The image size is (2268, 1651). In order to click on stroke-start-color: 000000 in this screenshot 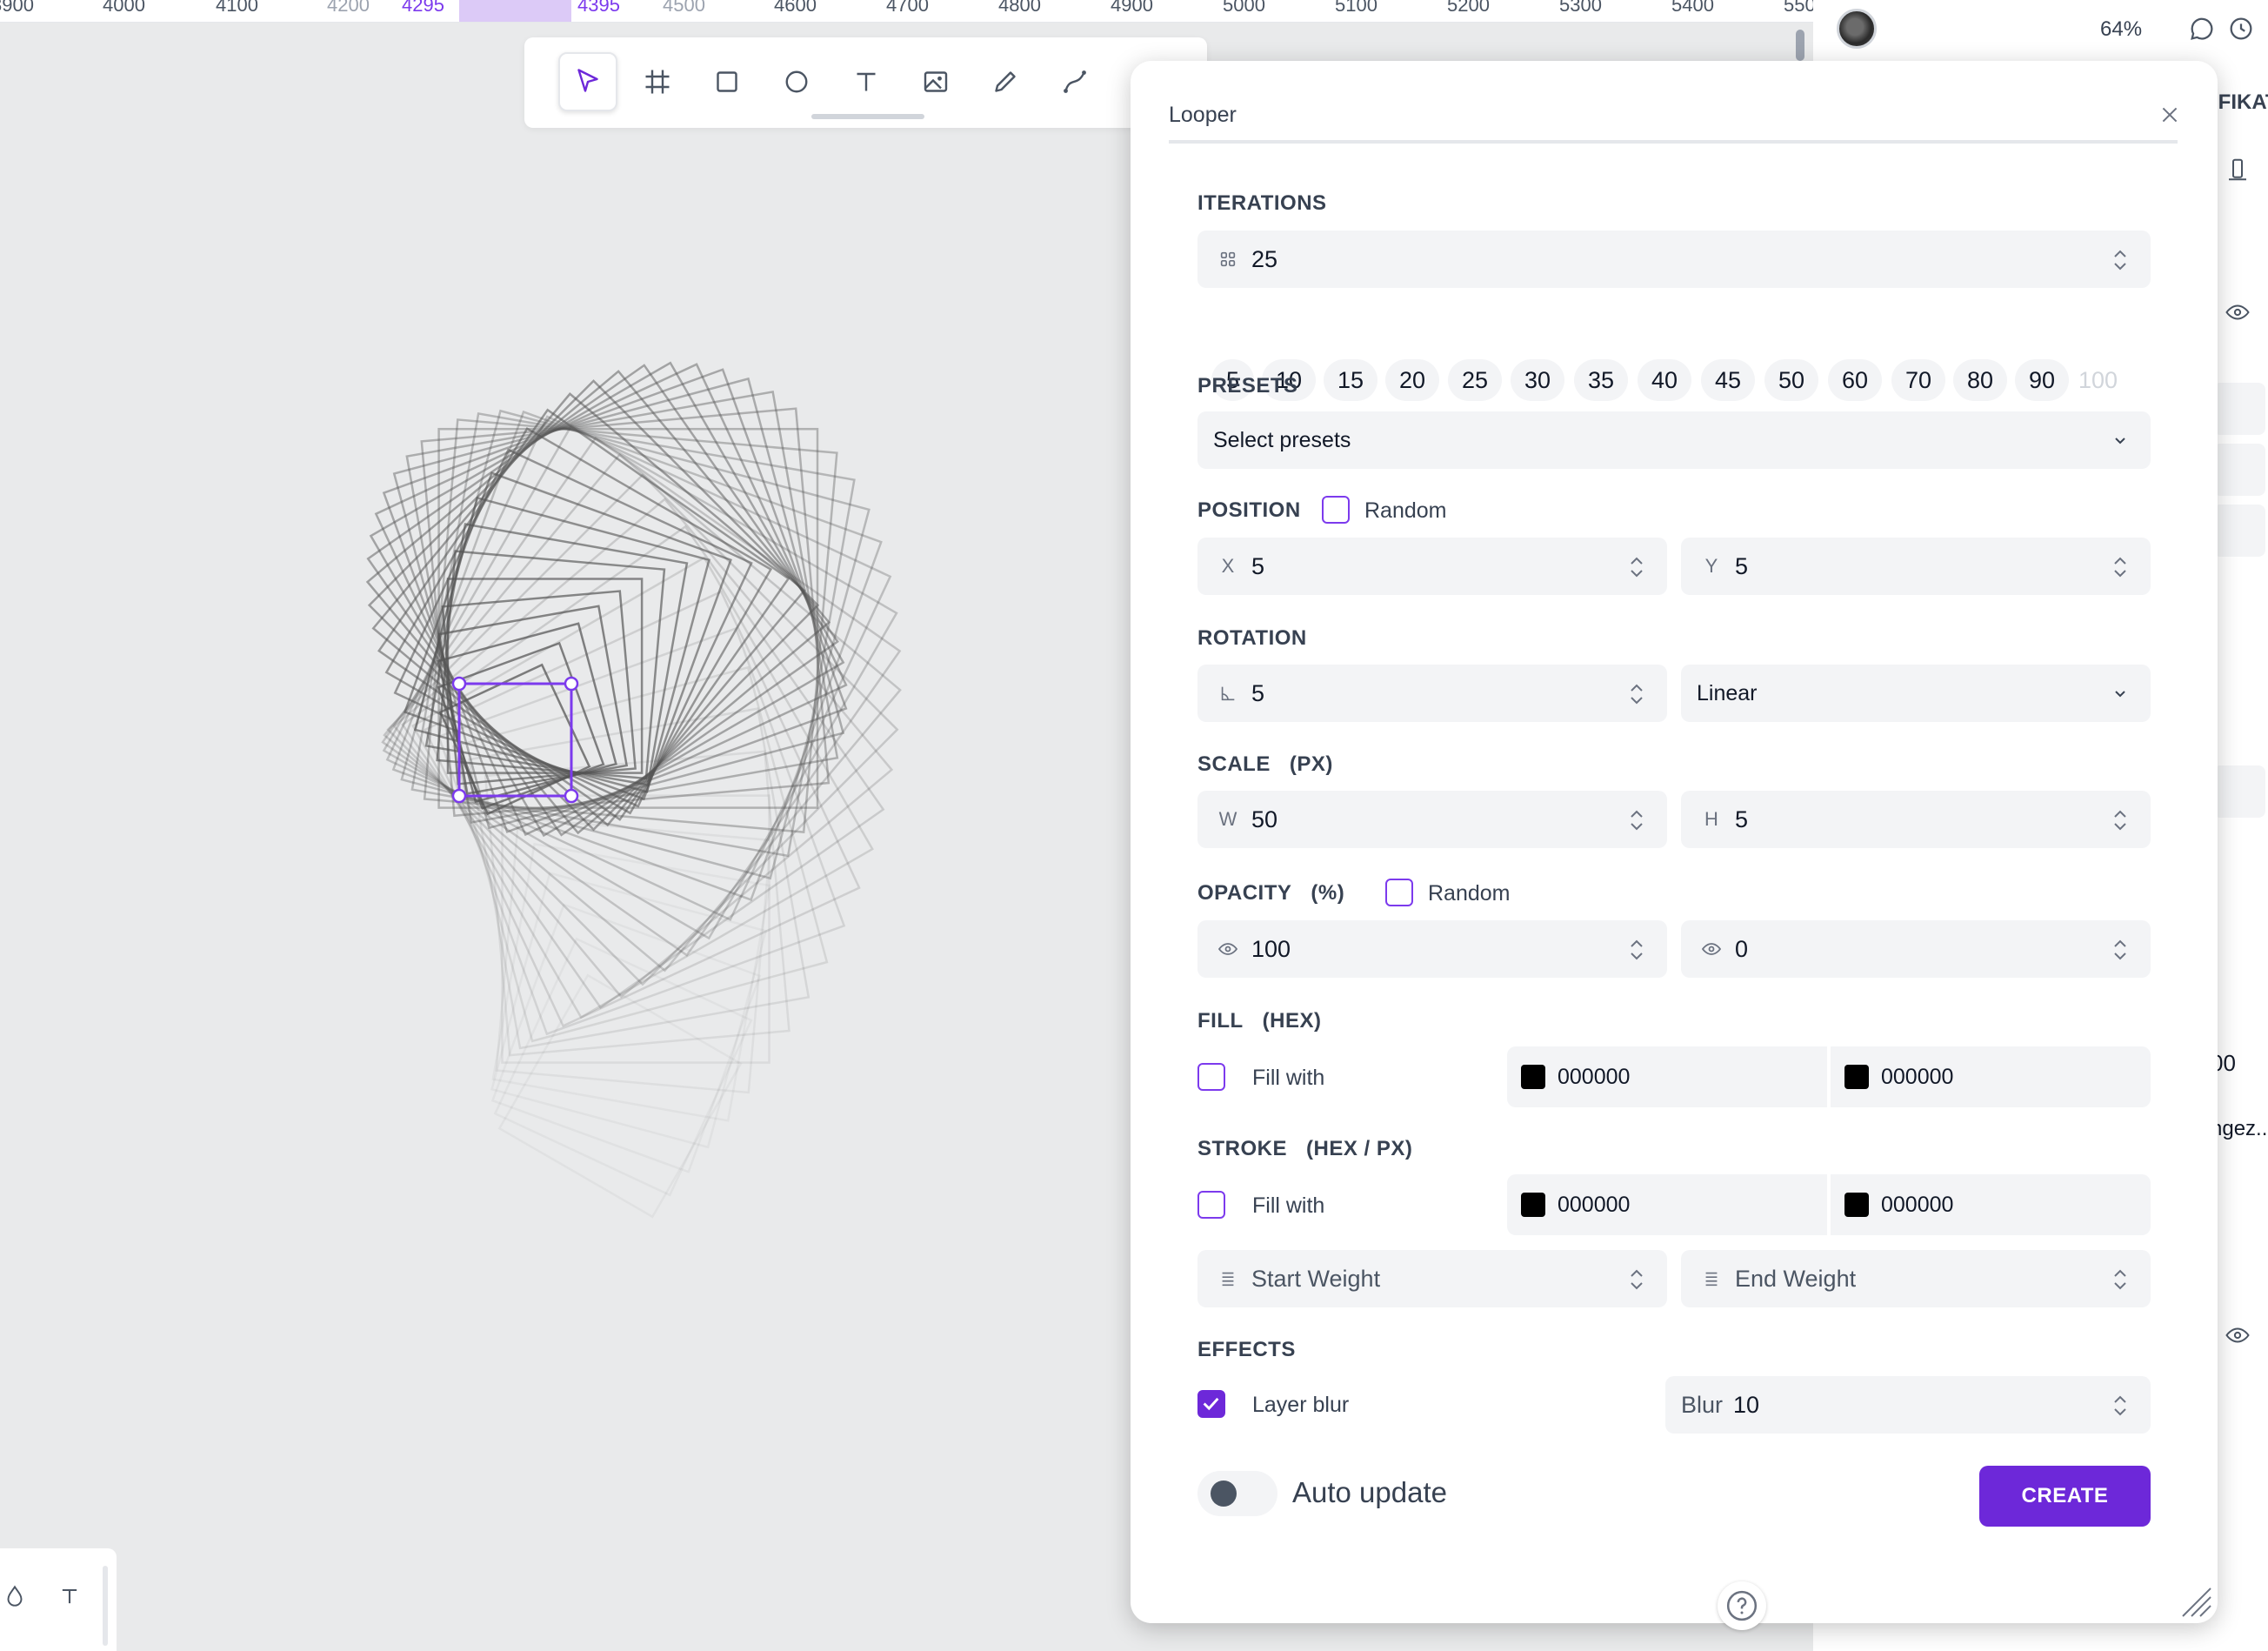, I will do `click(1667, 1204)`.